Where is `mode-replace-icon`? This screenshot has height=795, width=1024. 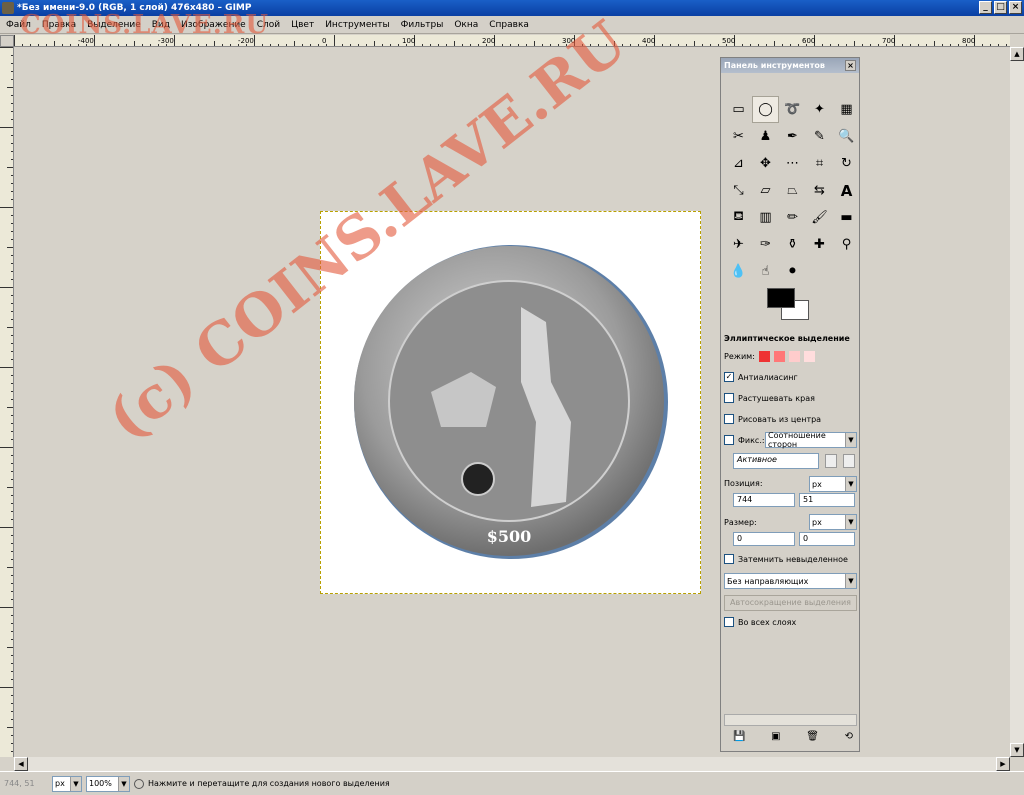
mode-replace-icon is located at coordinates (764, 356).